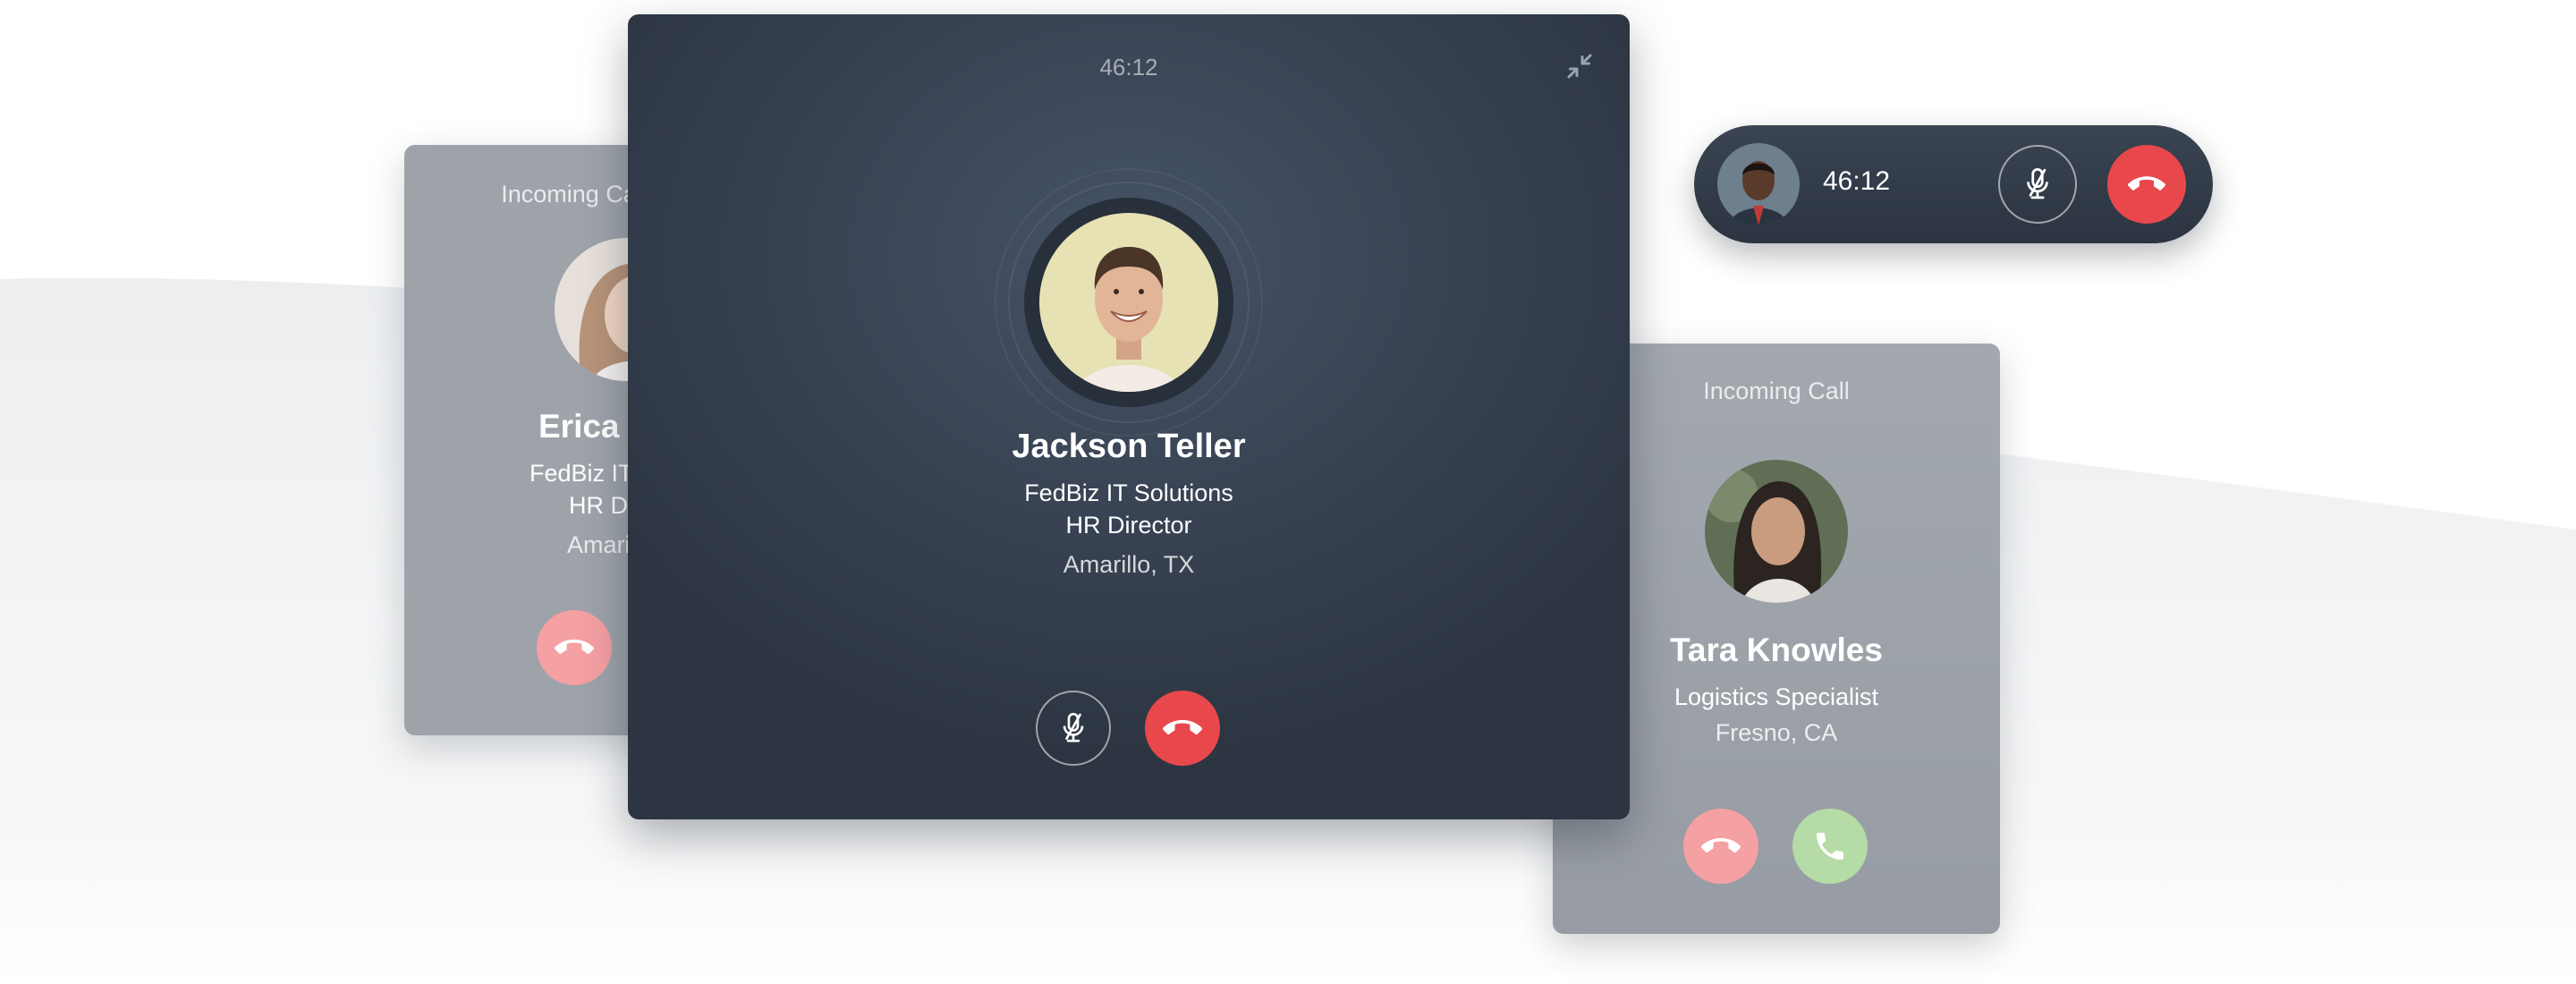 The height and width of the screenshot is (984, 2576). Describe the element at coordinates (1129, 446) in the screenshot. I see `caller-name: Jackson Teller` at that location.